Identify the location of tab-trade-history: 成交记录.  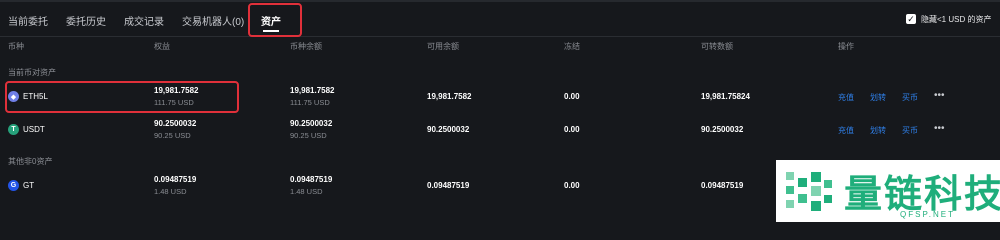
(144, 20).